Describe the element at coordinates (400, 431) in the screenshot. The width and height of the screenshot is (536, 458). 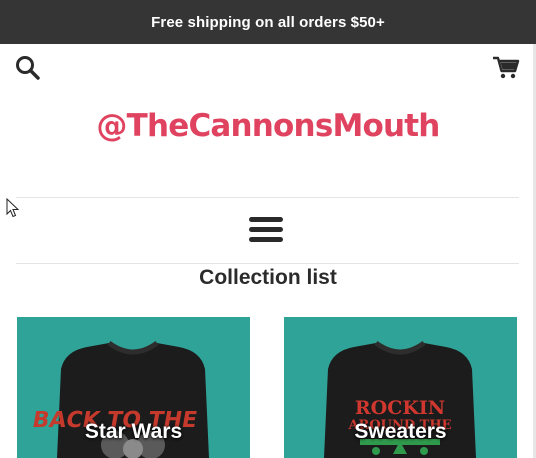
I see `collection-card-label: Sweaters` at that location.